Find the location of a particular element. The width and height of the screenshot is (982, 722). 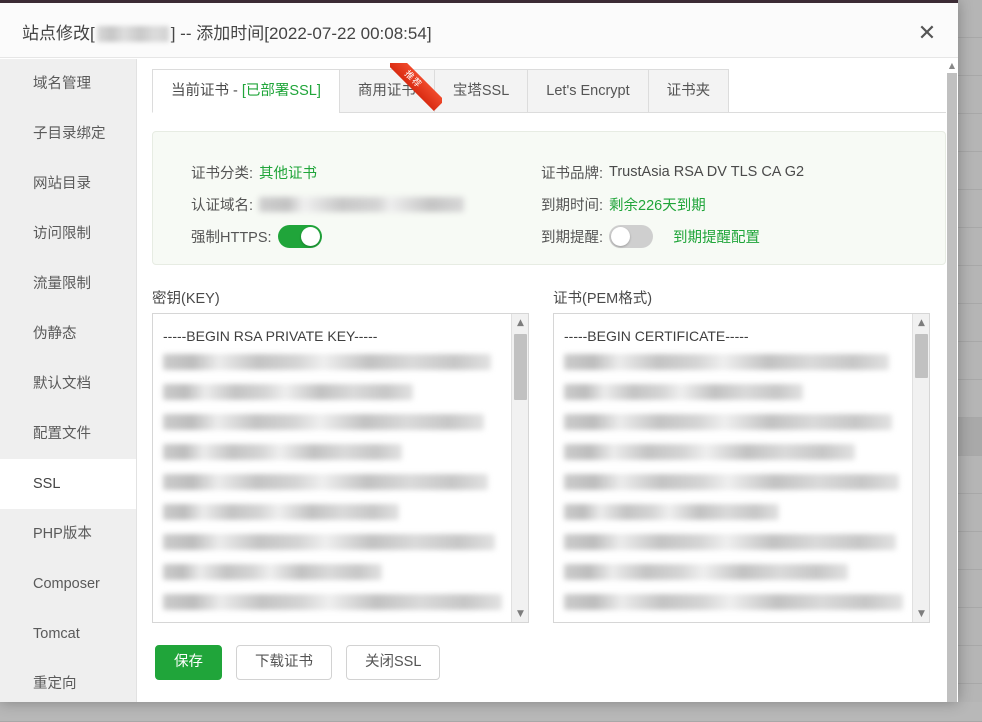

action-button-1: 下载证书 is located at coordinates (284, 662).